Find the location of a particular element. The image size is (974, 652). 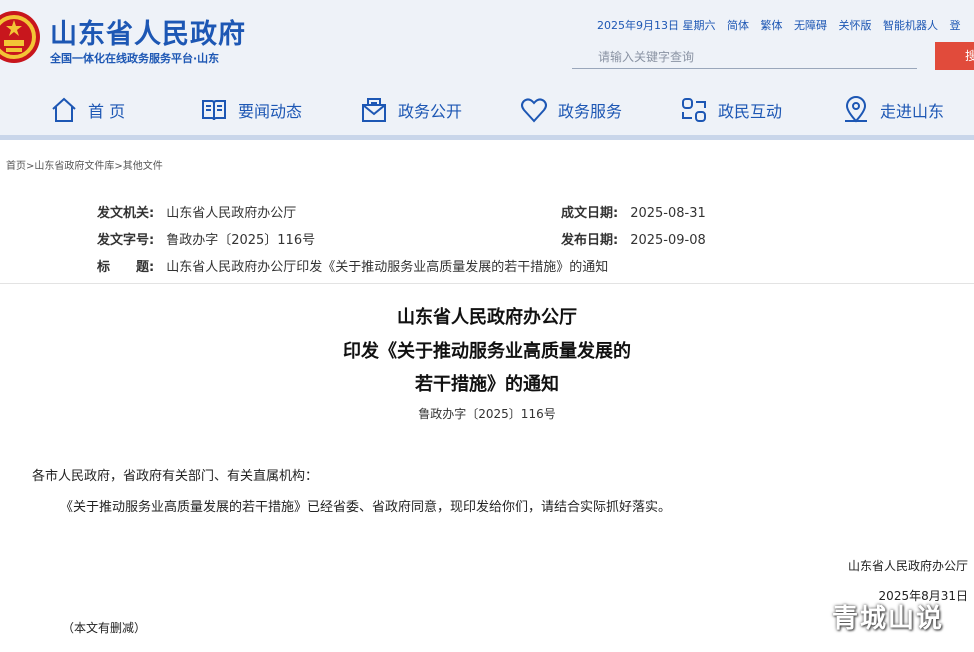

traditional-link: 繁体 is located at coordinates (772, 25).